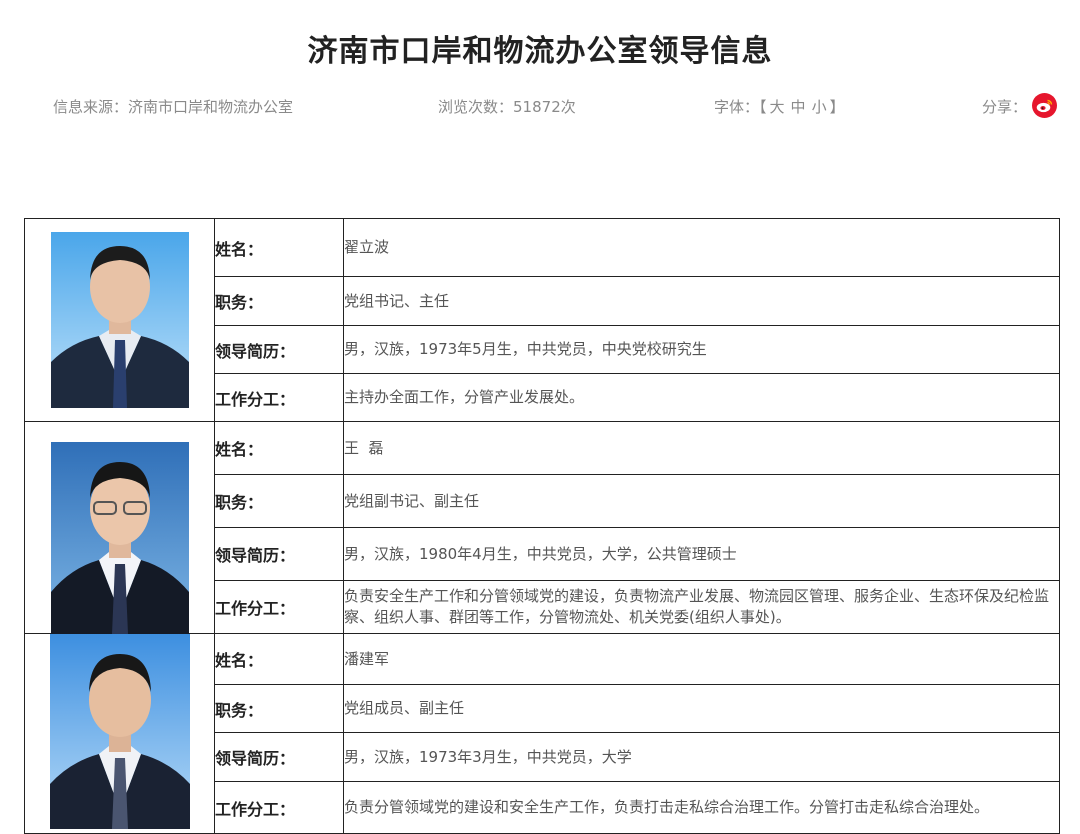  I want to click on view-count: 浏览次数：51872次, so click(507, 106).